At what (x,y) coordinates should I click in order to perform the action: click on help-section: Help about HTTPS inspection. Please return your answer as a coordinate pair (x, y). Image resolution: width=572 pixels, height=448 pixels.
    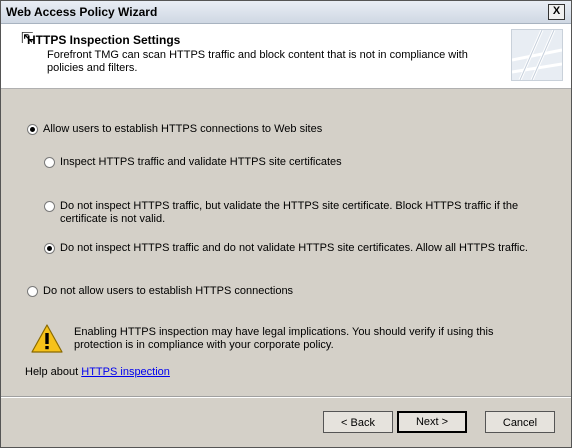
    Looking at the image, I should click on (97, 372).